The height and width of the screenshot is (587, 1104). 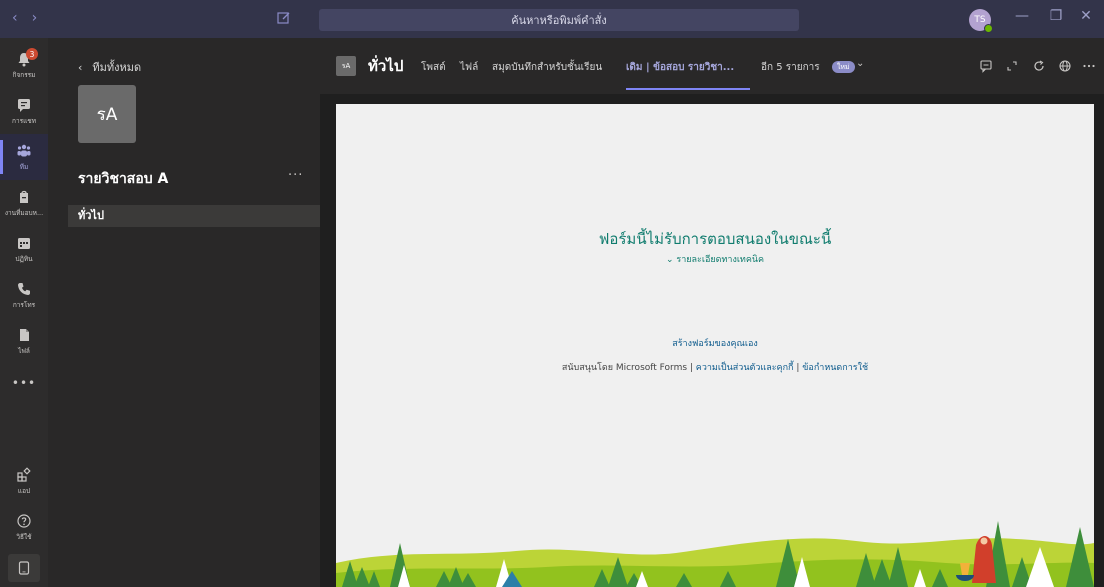 I want to click on rail-item-chat: การแชท, so click(x=24, y=111).